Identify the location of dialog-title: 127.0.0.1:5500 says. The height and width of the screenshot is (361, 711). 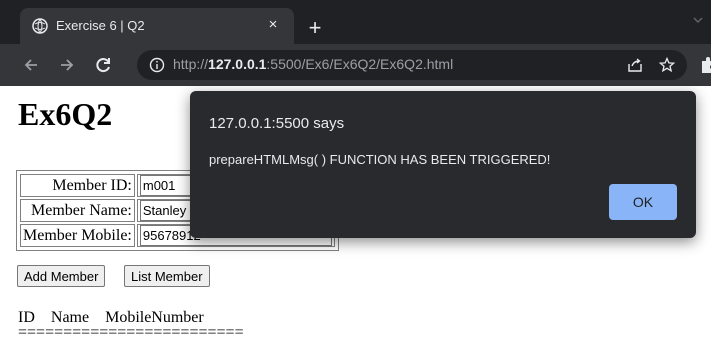
(277, 123).